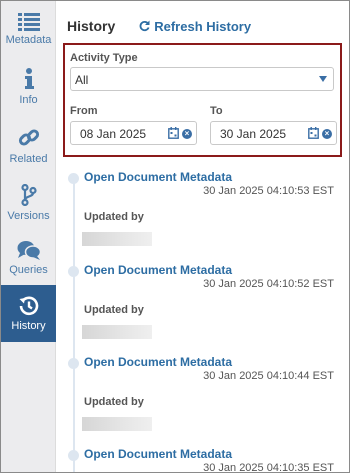 The image size is (350, 473). What do you see at coordinates (29, 78) in the screenshot?
I see `info-icon` at bounding box center [29, 78].